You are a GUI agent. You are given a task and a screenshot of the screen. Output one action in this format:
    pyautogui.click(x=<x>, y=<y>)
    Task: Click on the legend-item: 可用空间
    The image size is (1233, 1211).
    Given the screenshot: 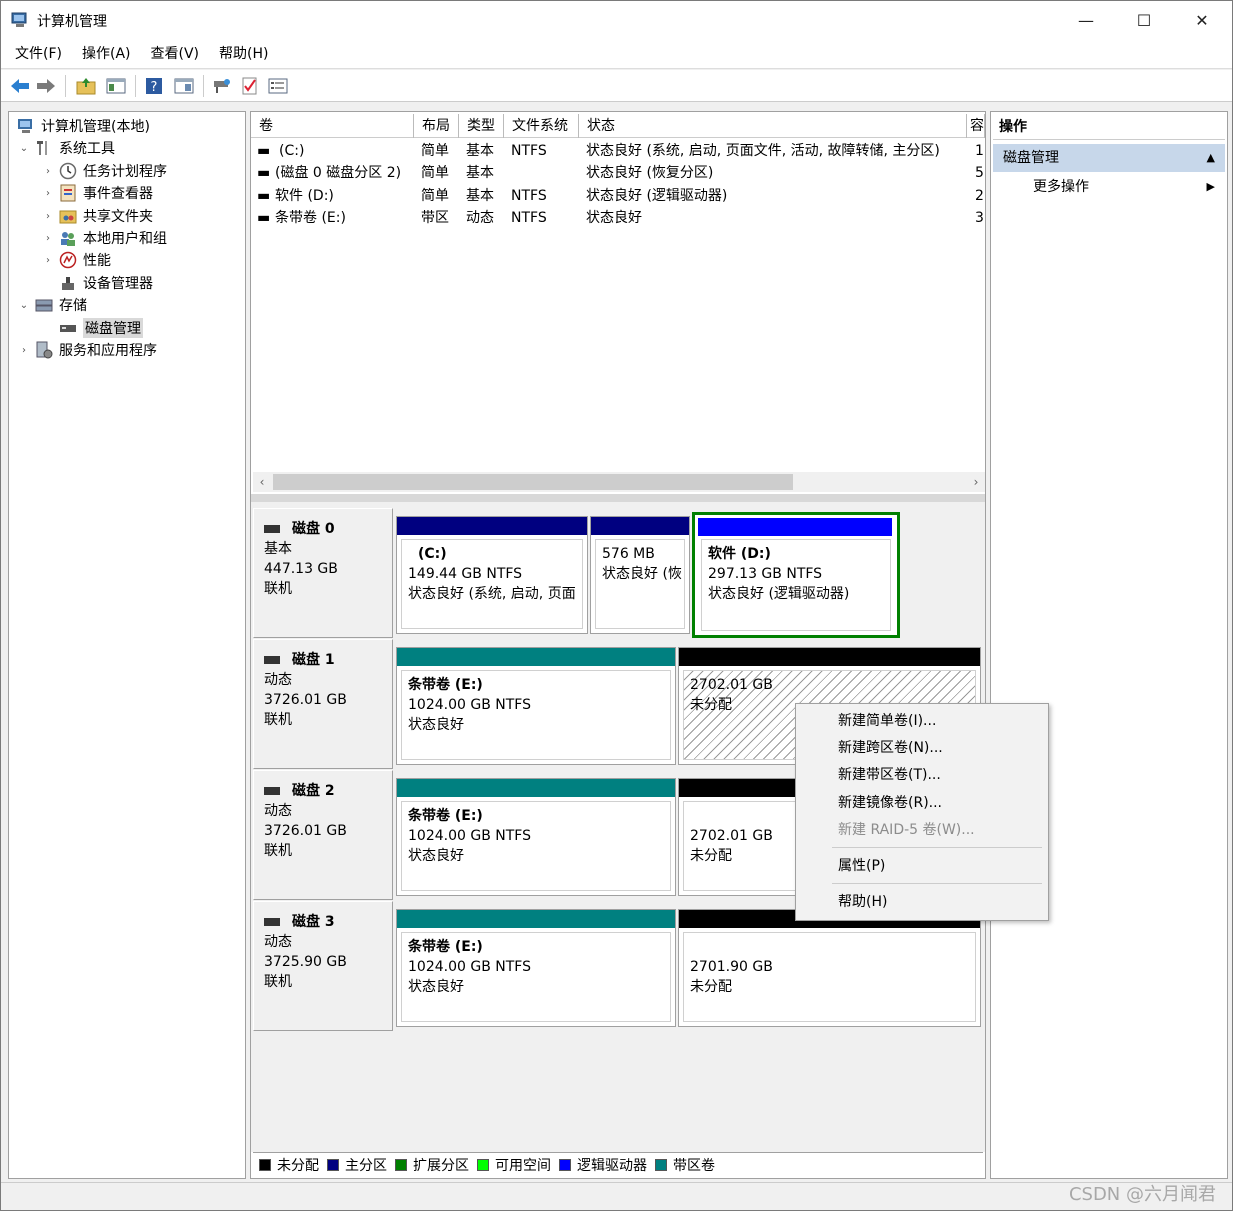 What is the action you would take?
    pyautogui.click(x=514, y=1165)
    